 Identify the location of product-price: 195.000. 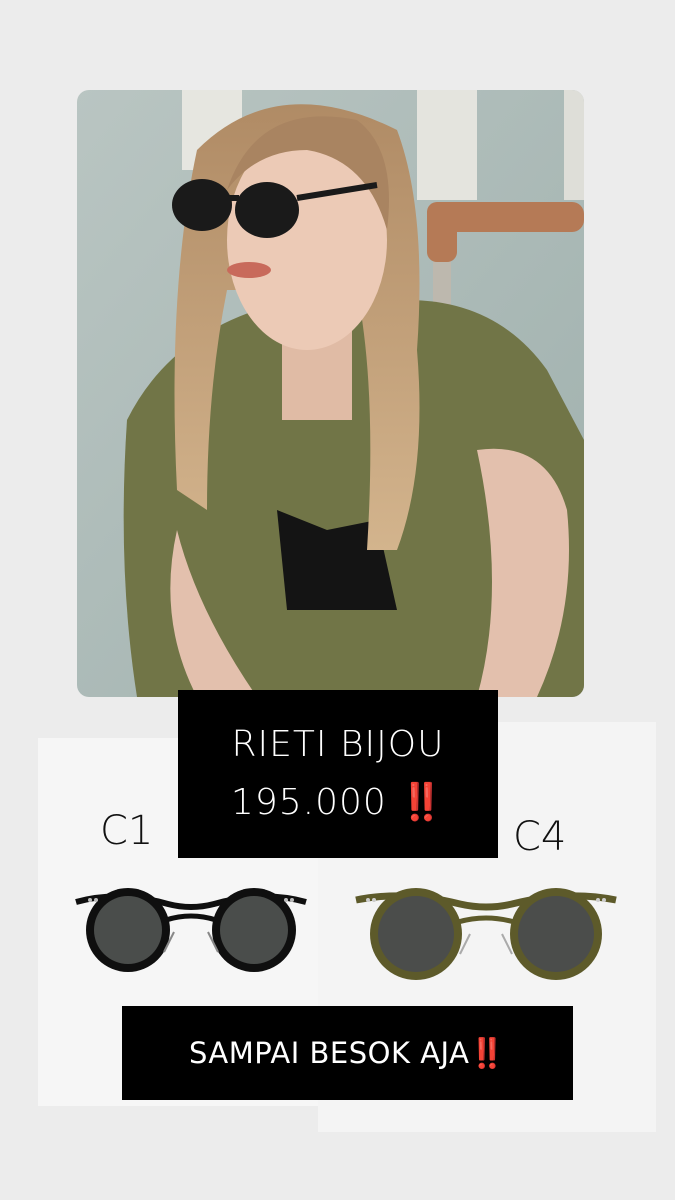
(308, 802).